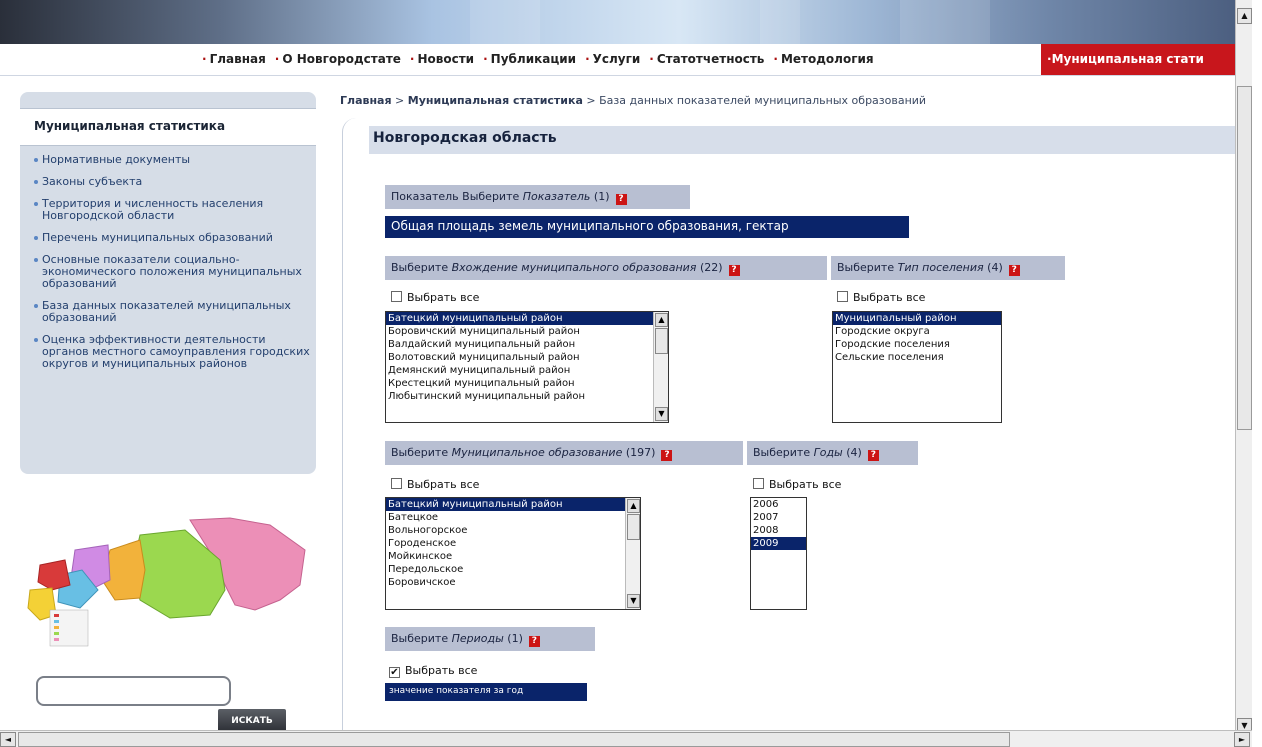 This screenshot has height=747, width=1262. What do you see at coordinates (529, 59) in the screenshot?
I see `nav-item-publications: · Публикации` at bounding box center [529, 59].